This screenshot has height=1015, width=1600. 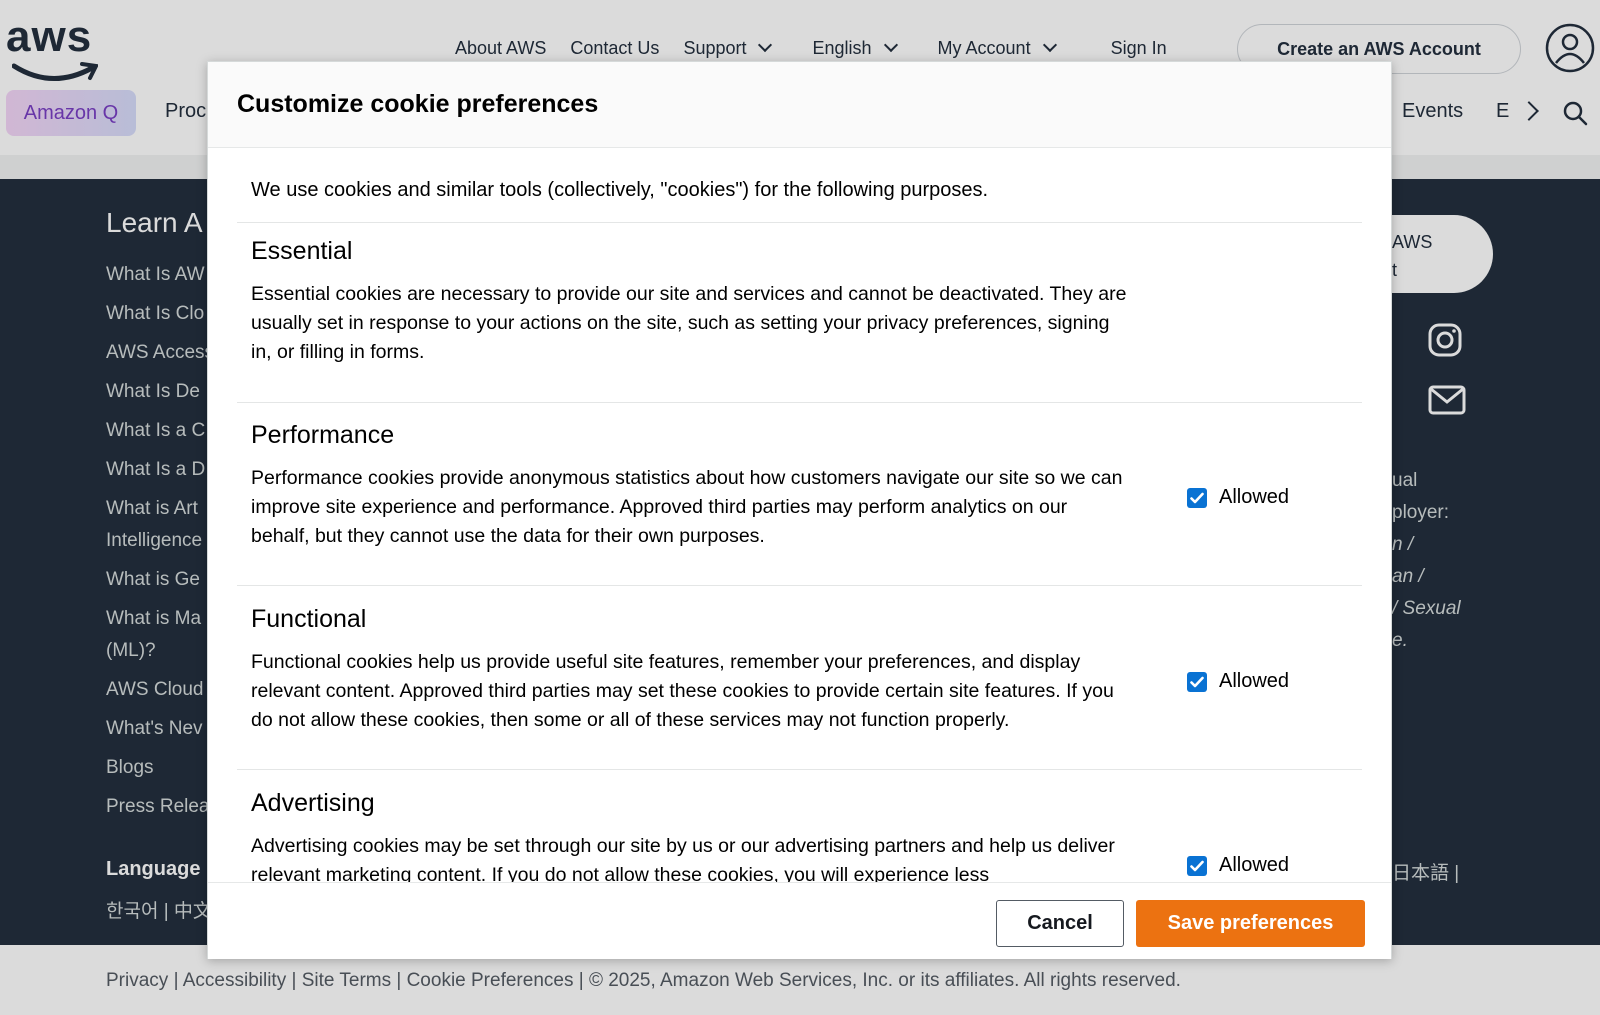 I want to click on modal-title: Customize cookie preferences, so click(x=418, y=104).